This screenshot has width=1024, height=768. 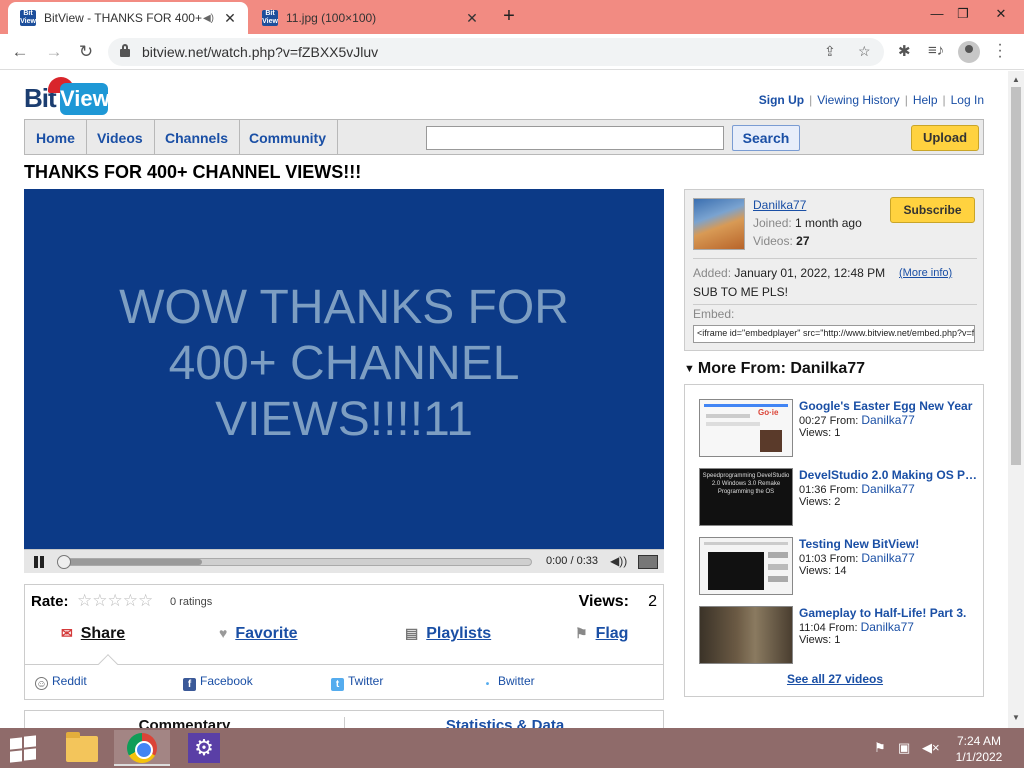 I want to click on seek-handle, so click(x=64, y=562).